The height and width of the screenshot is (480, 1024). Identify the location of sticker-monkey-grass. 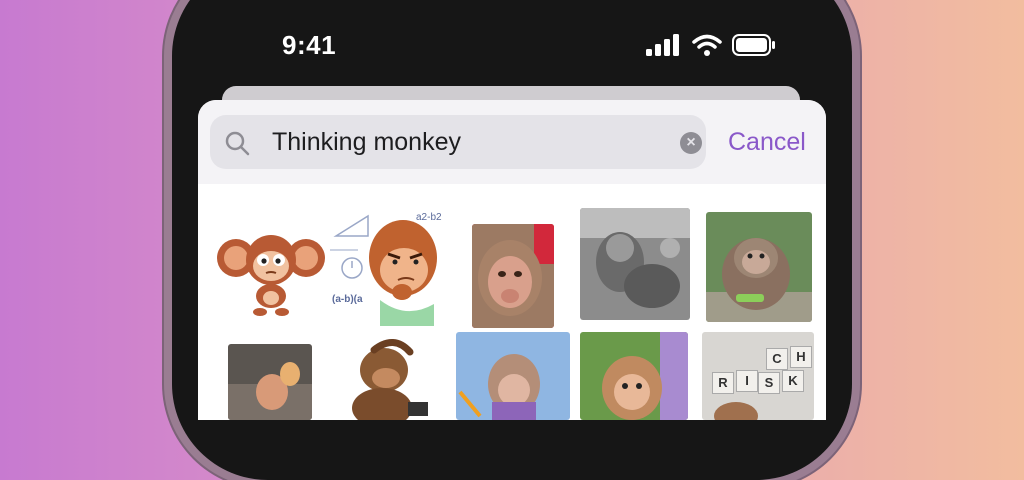
(634, 376).